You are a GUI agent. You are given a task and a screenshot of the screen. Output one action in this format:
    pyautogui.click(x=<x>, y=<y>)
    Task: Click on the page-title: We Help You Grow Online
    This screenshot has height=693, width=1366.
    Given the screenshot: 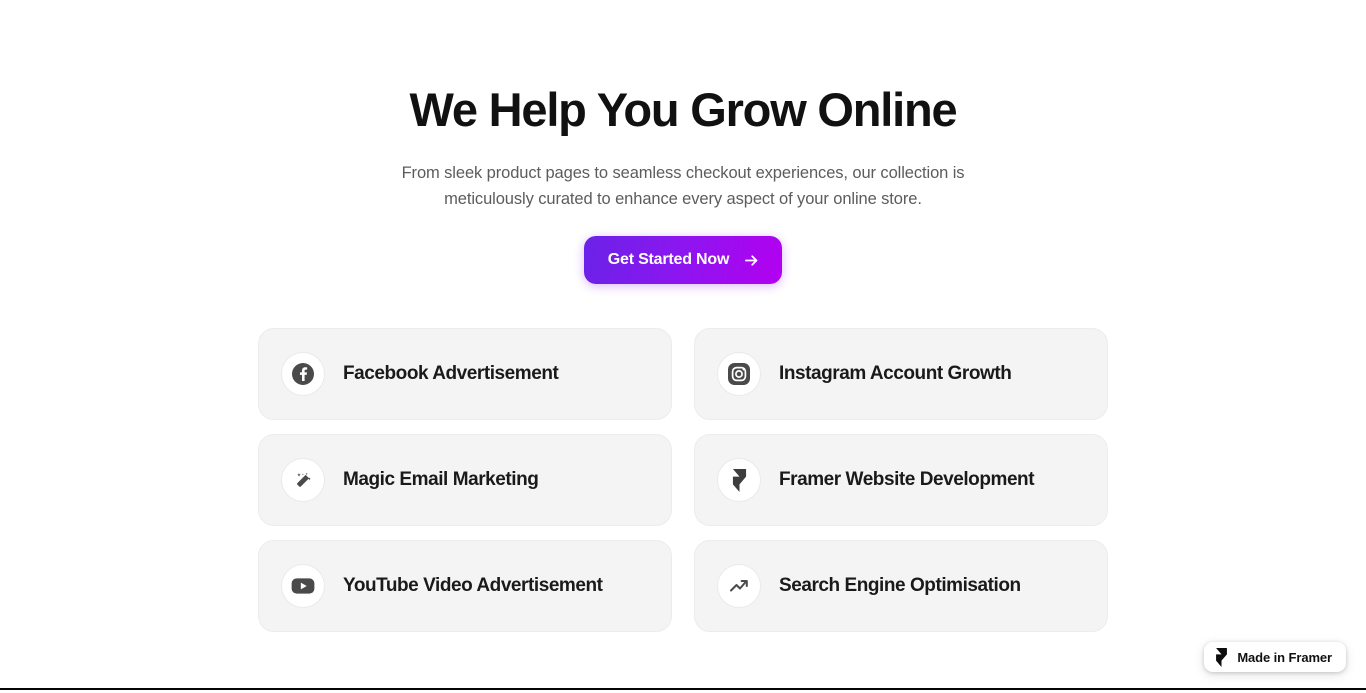 What is the action you would take?
    pyautogui.click(x=683, y=109)
    